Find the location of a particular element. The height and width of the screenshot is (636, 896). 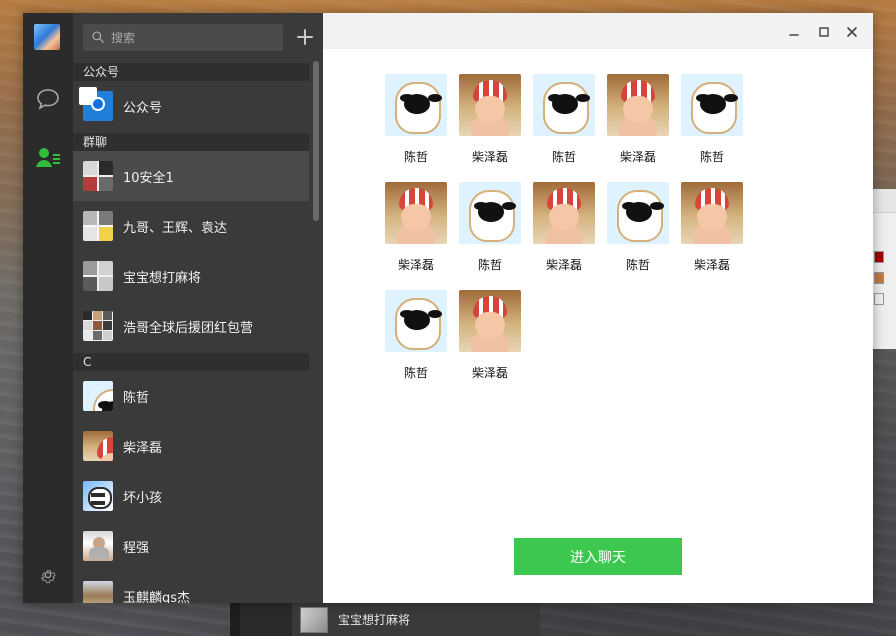

search-icon is located at coordinates (98, 37).